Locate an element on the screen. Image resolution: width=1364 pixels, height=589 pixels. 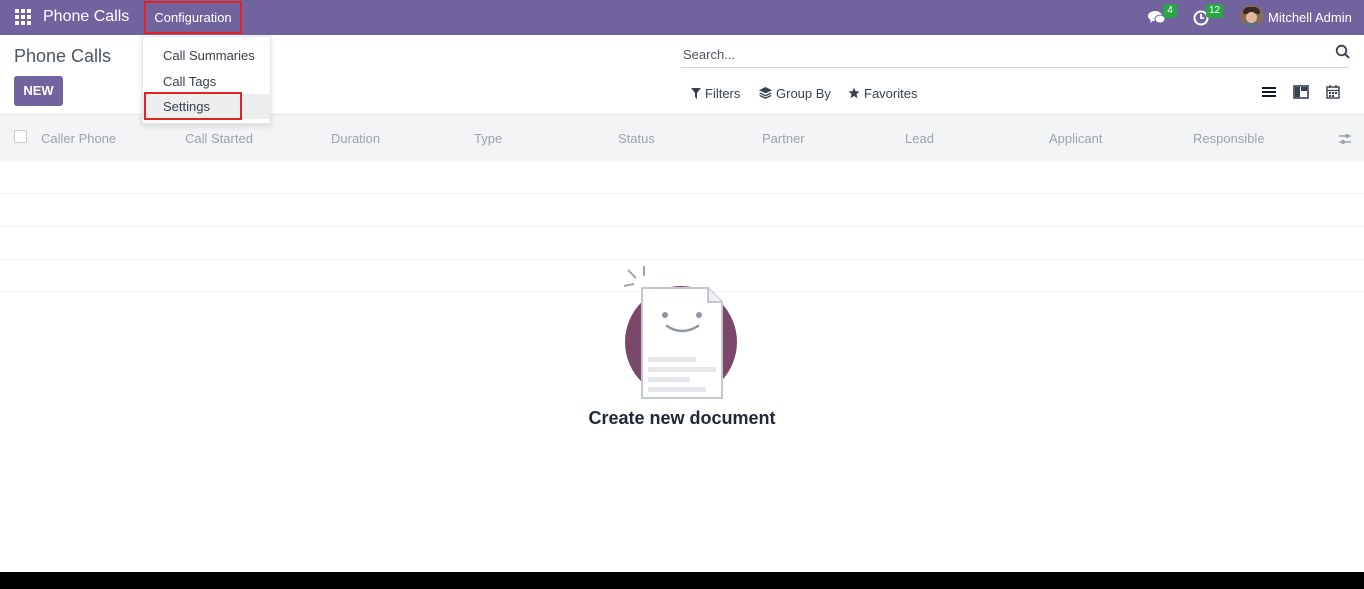
column-responsible: Responsible is located at coordinates (1229, 138).